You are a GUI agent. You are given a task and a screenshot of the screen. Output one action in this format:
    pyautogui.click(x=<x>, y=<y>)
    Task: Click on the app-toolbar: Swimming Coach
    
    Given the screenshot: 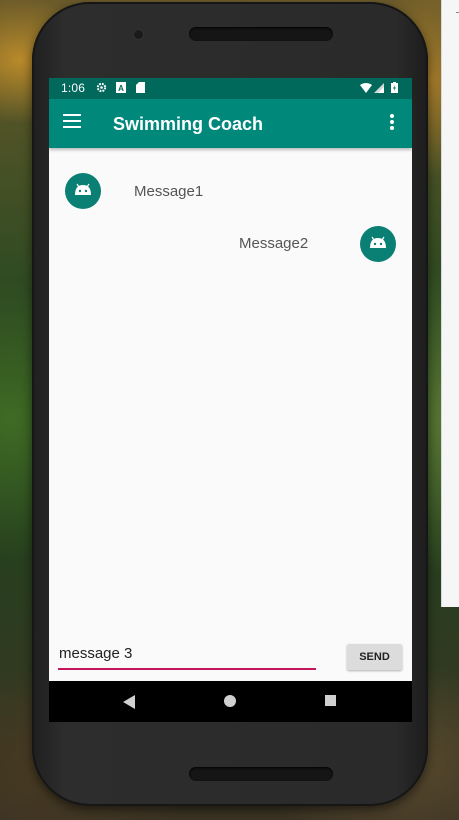 What is the action you would take?
    pyautogui.click(x=230, y=123)
    